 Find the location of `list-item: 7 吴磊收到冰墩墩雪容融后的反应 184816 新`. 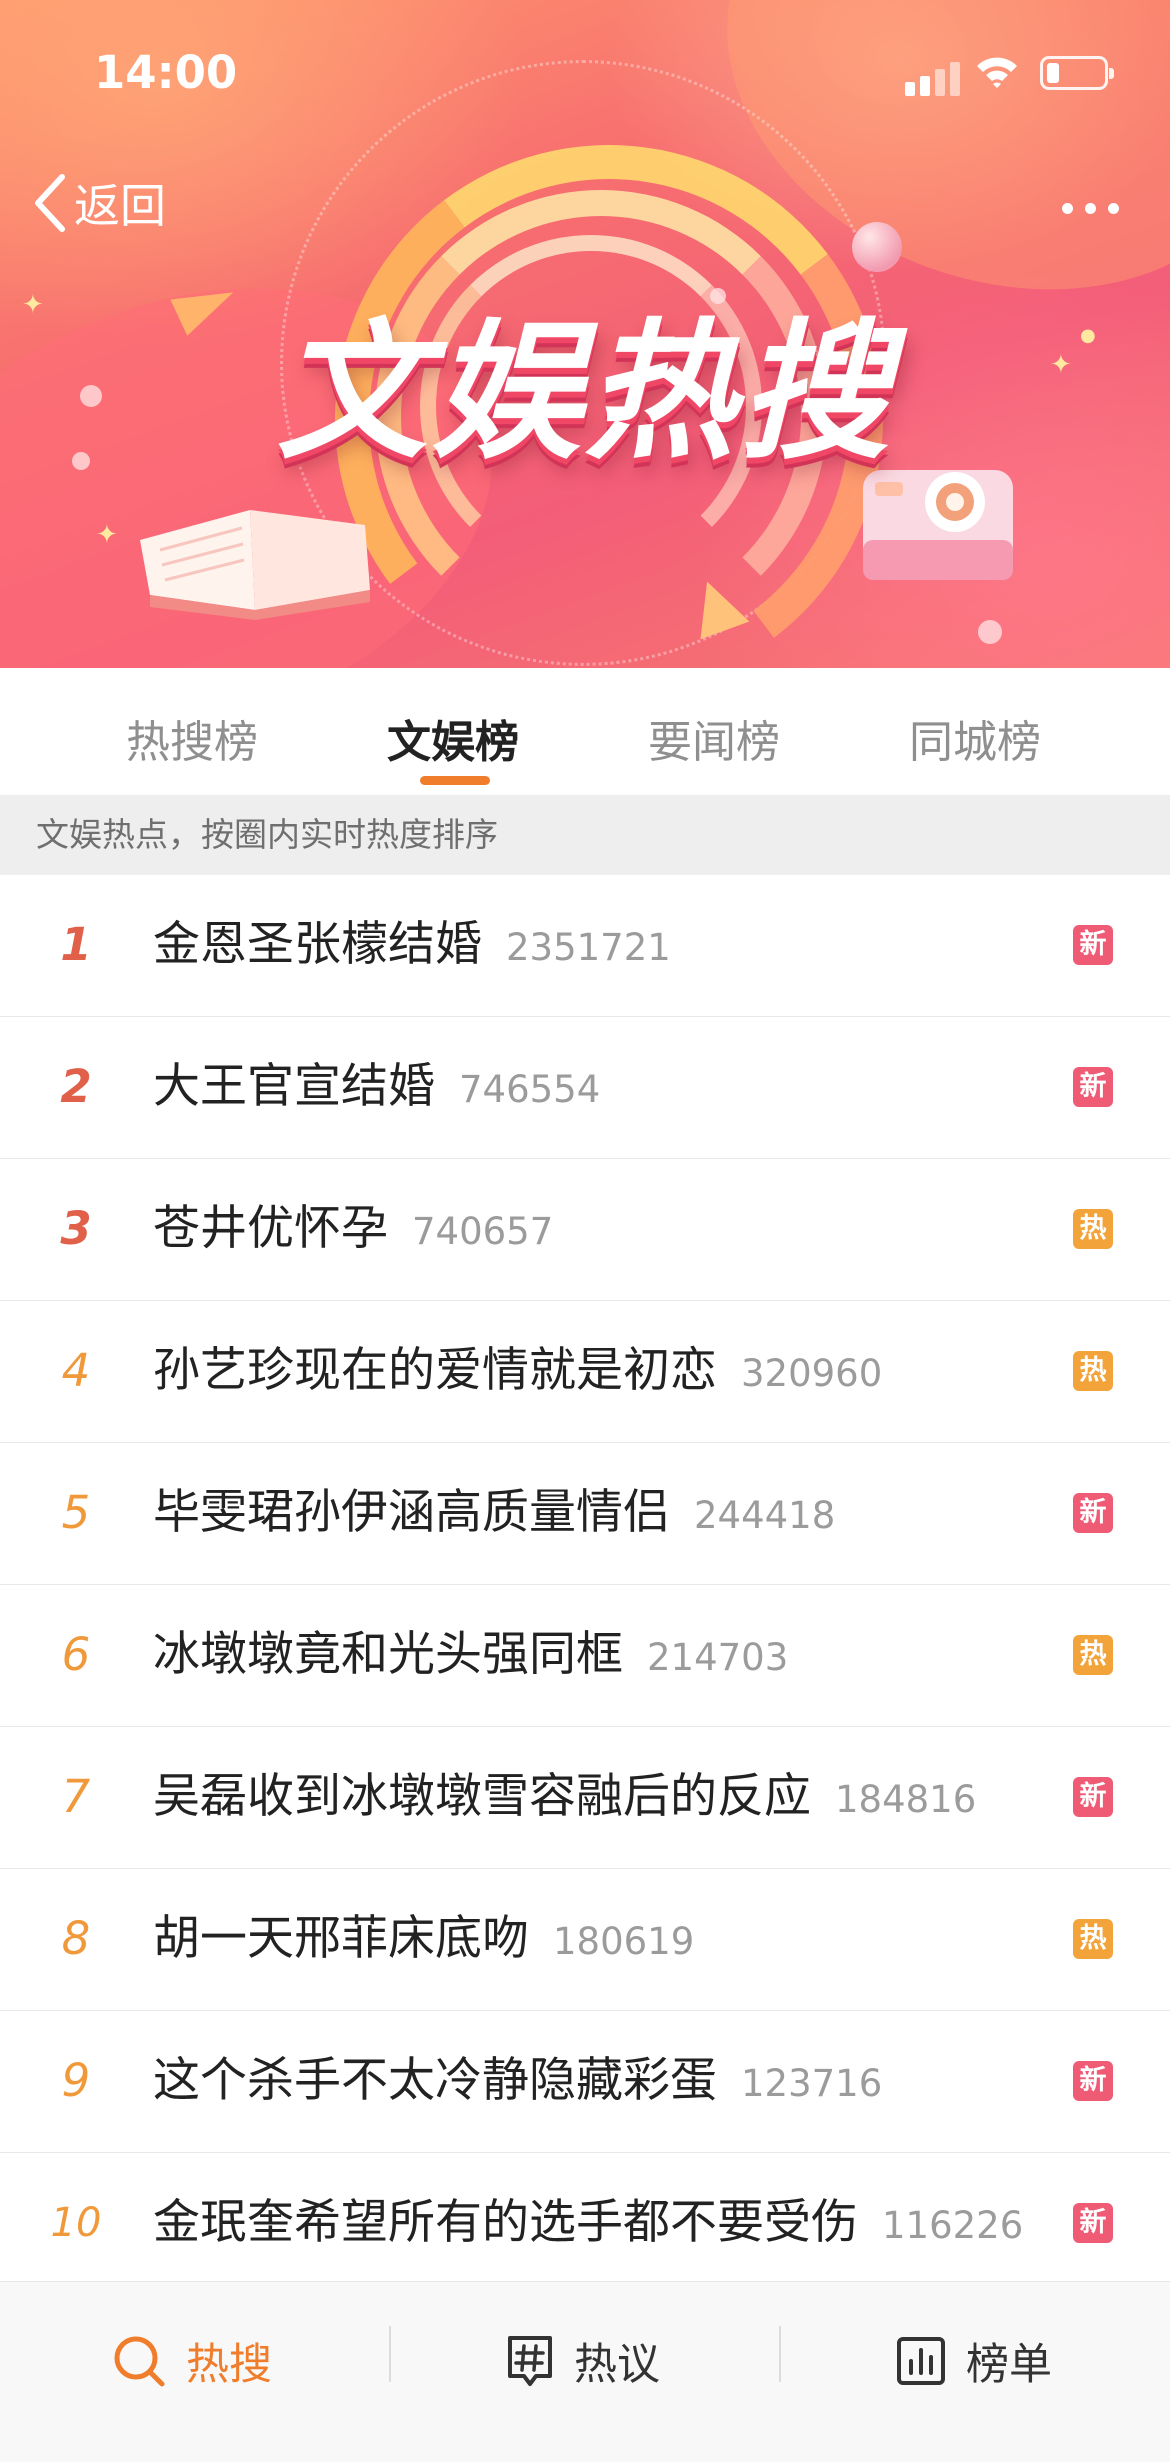

list-item: 7 吴磊收到冰墩墩雪容融后的反应 184816 新 is located at coordinates (585, 1798).